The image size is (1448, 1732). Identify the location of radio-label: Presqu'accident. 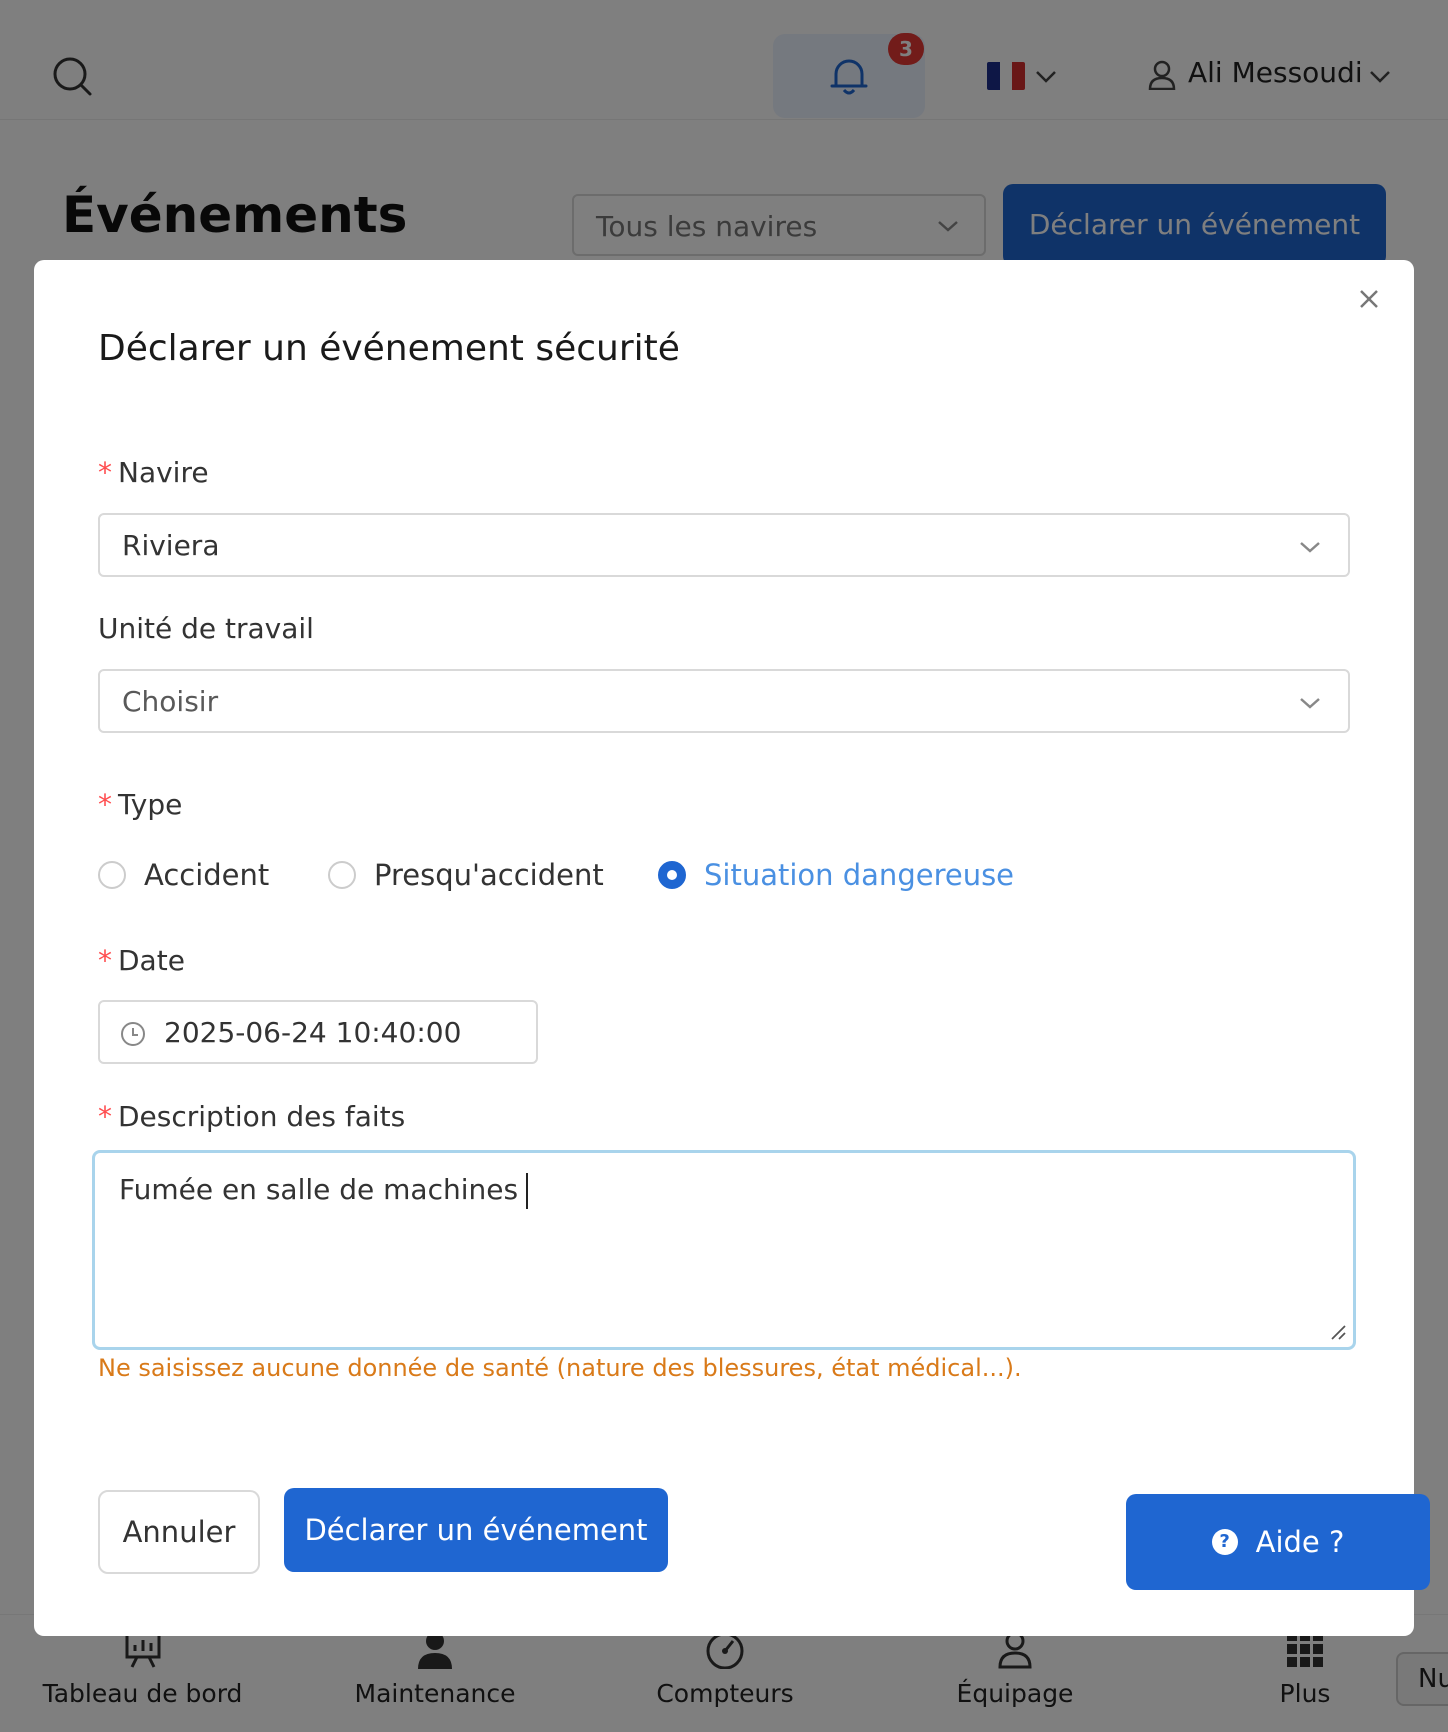
(489, 875).